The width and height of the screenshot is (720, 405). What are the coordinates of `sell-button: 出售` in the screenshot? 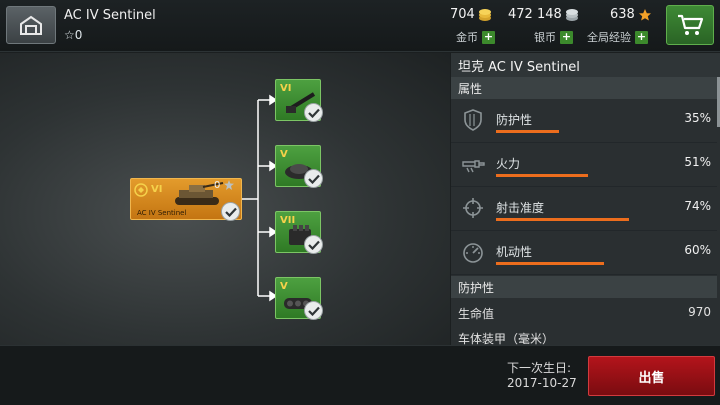 It's located at (651, 376).